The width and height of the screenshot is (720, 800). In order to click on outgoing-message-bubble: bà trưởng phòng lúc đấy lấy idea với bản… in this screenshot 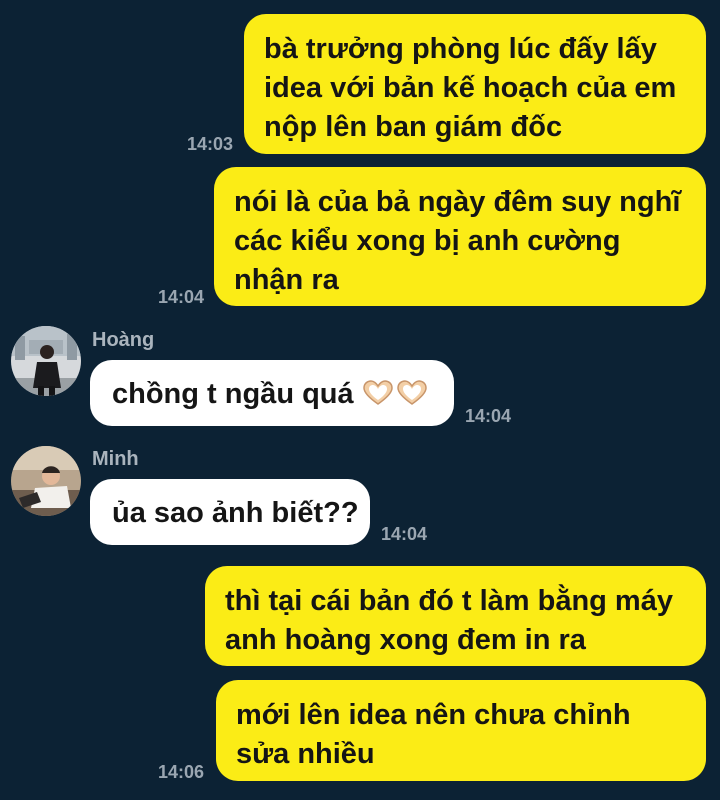, I will do `click(475, 84)`.